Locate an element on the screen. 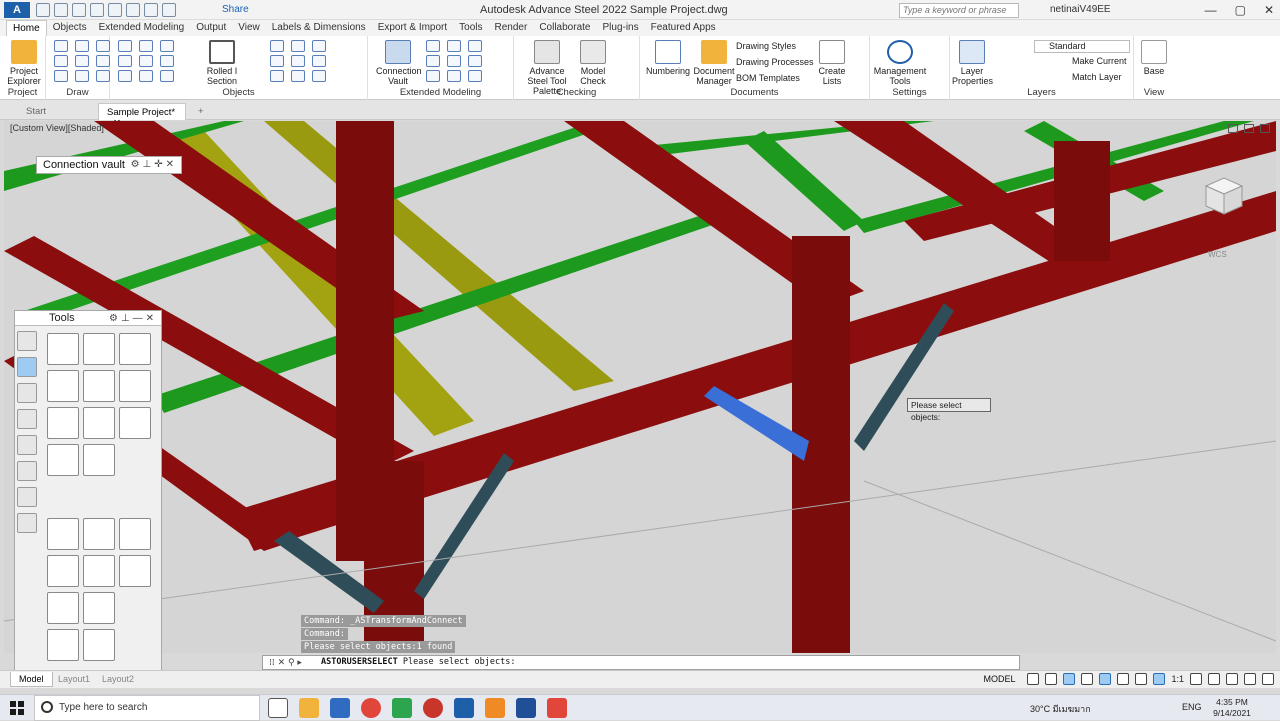 The image size is (1280, 721). tool-weld-point-icon is located at coordinates (99, 534).